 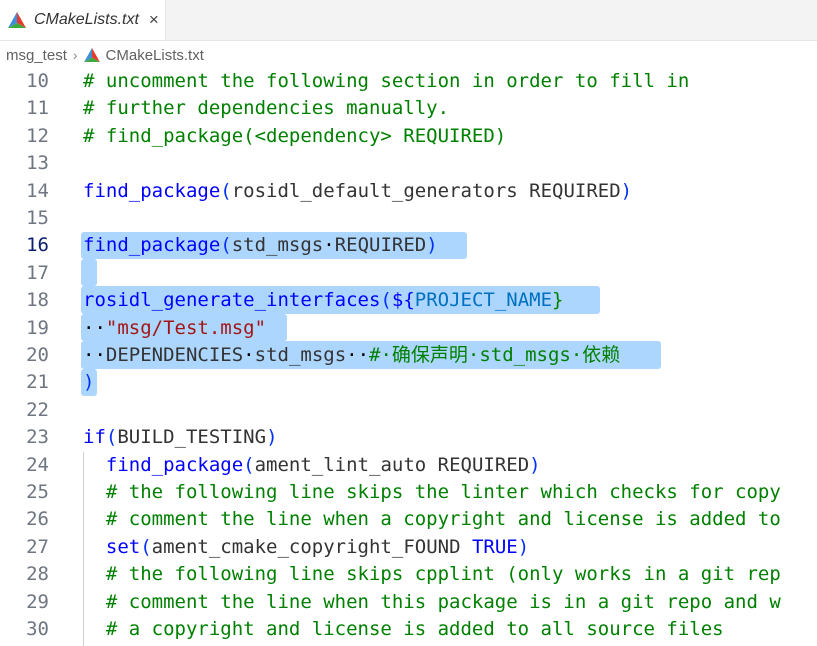 I want to click on tab-cmakelists: CMakeLists.txt ×, so click(x=83, y=20).